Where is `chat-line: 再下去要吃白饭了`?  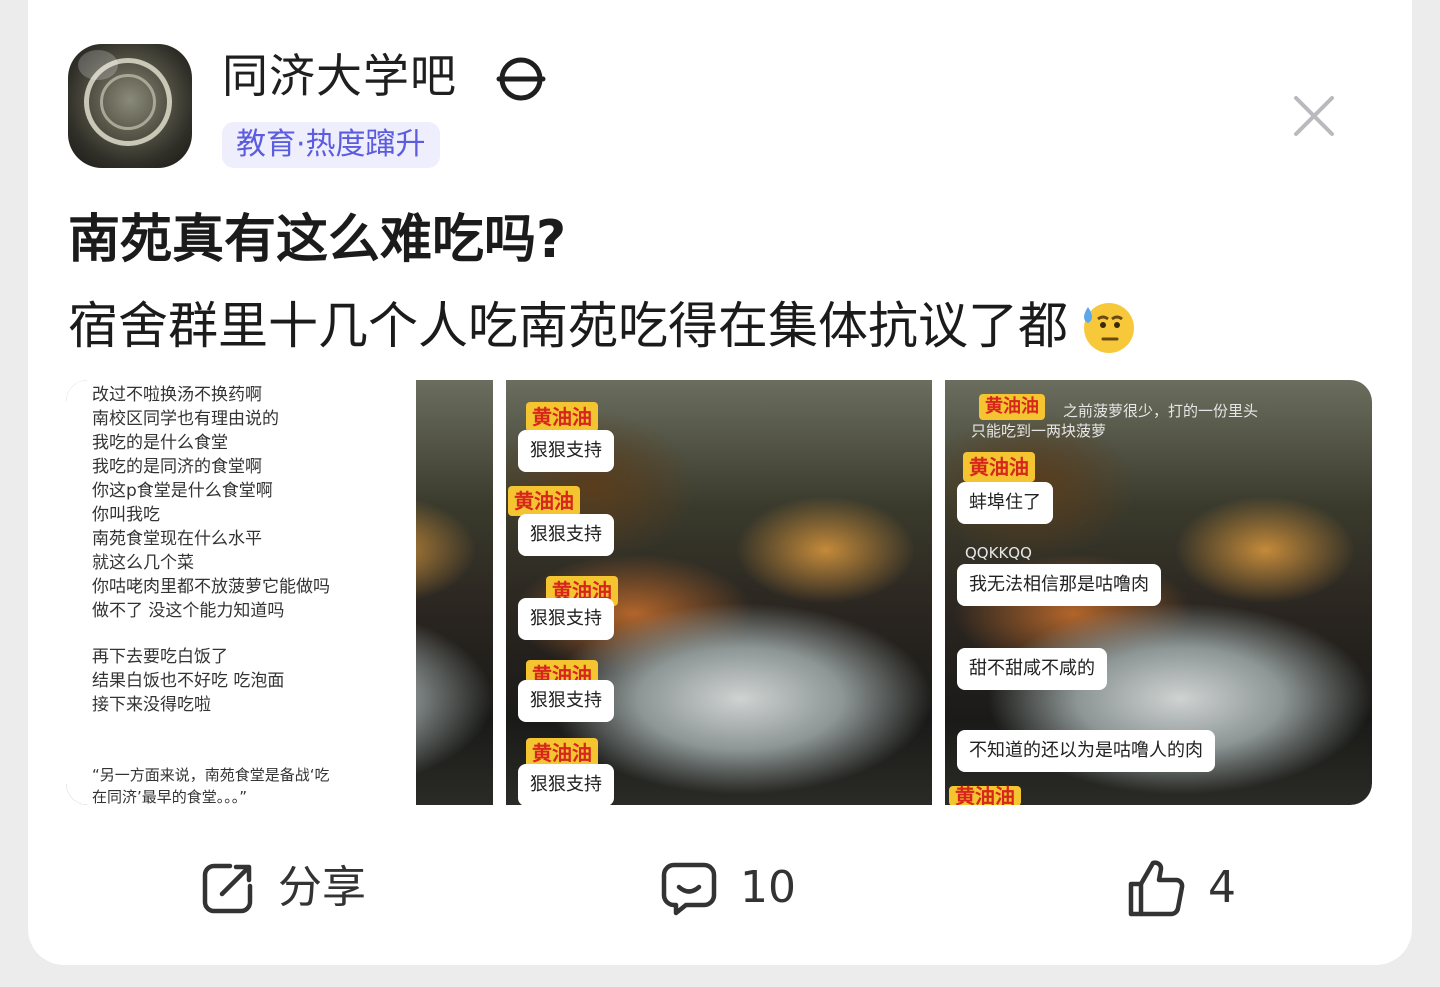 chat-line: 再下去要吃白饭了 is located at coordinates (160, 657).